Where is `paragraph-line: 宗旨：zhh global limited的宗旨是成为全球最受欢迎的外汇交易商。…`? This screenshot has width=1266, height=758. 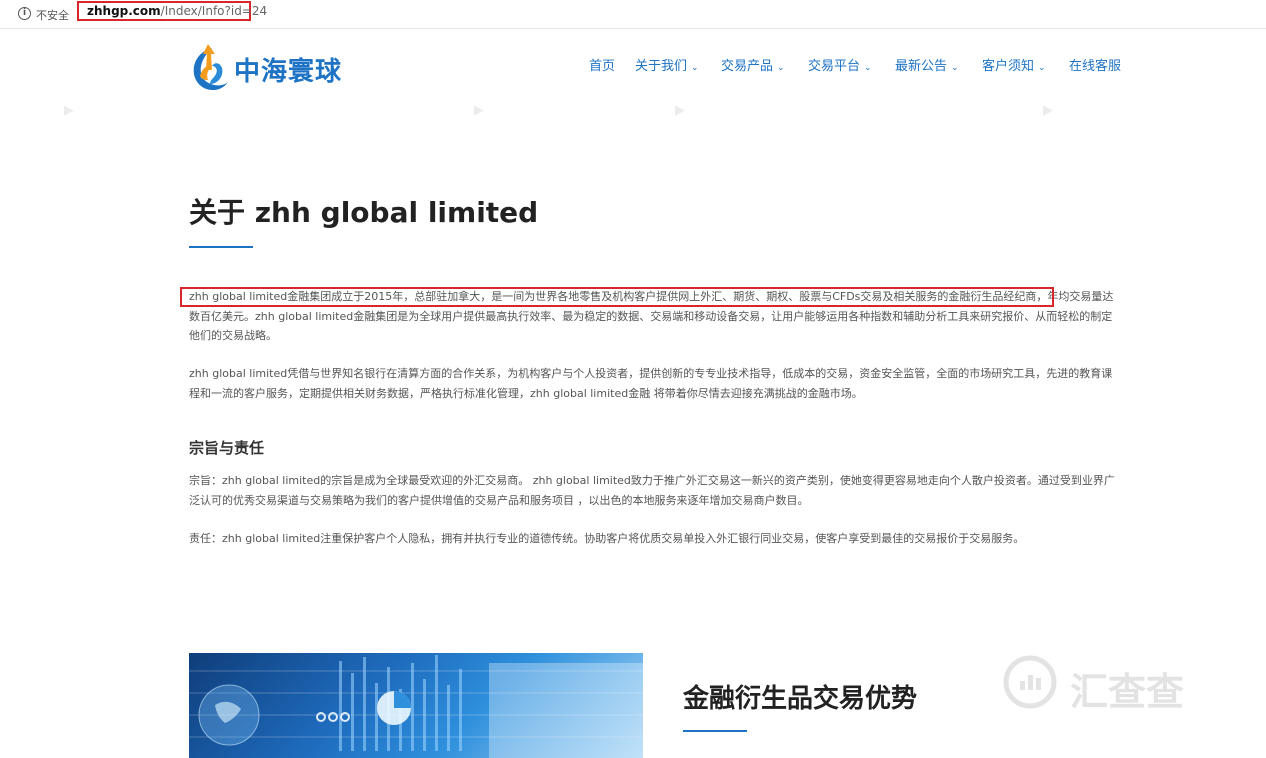 paragraph-line: 宗旨：zhh global limited的宗旨是成为全球最受欢迎的外汇交易商。… is located at coordinates (652, 480).